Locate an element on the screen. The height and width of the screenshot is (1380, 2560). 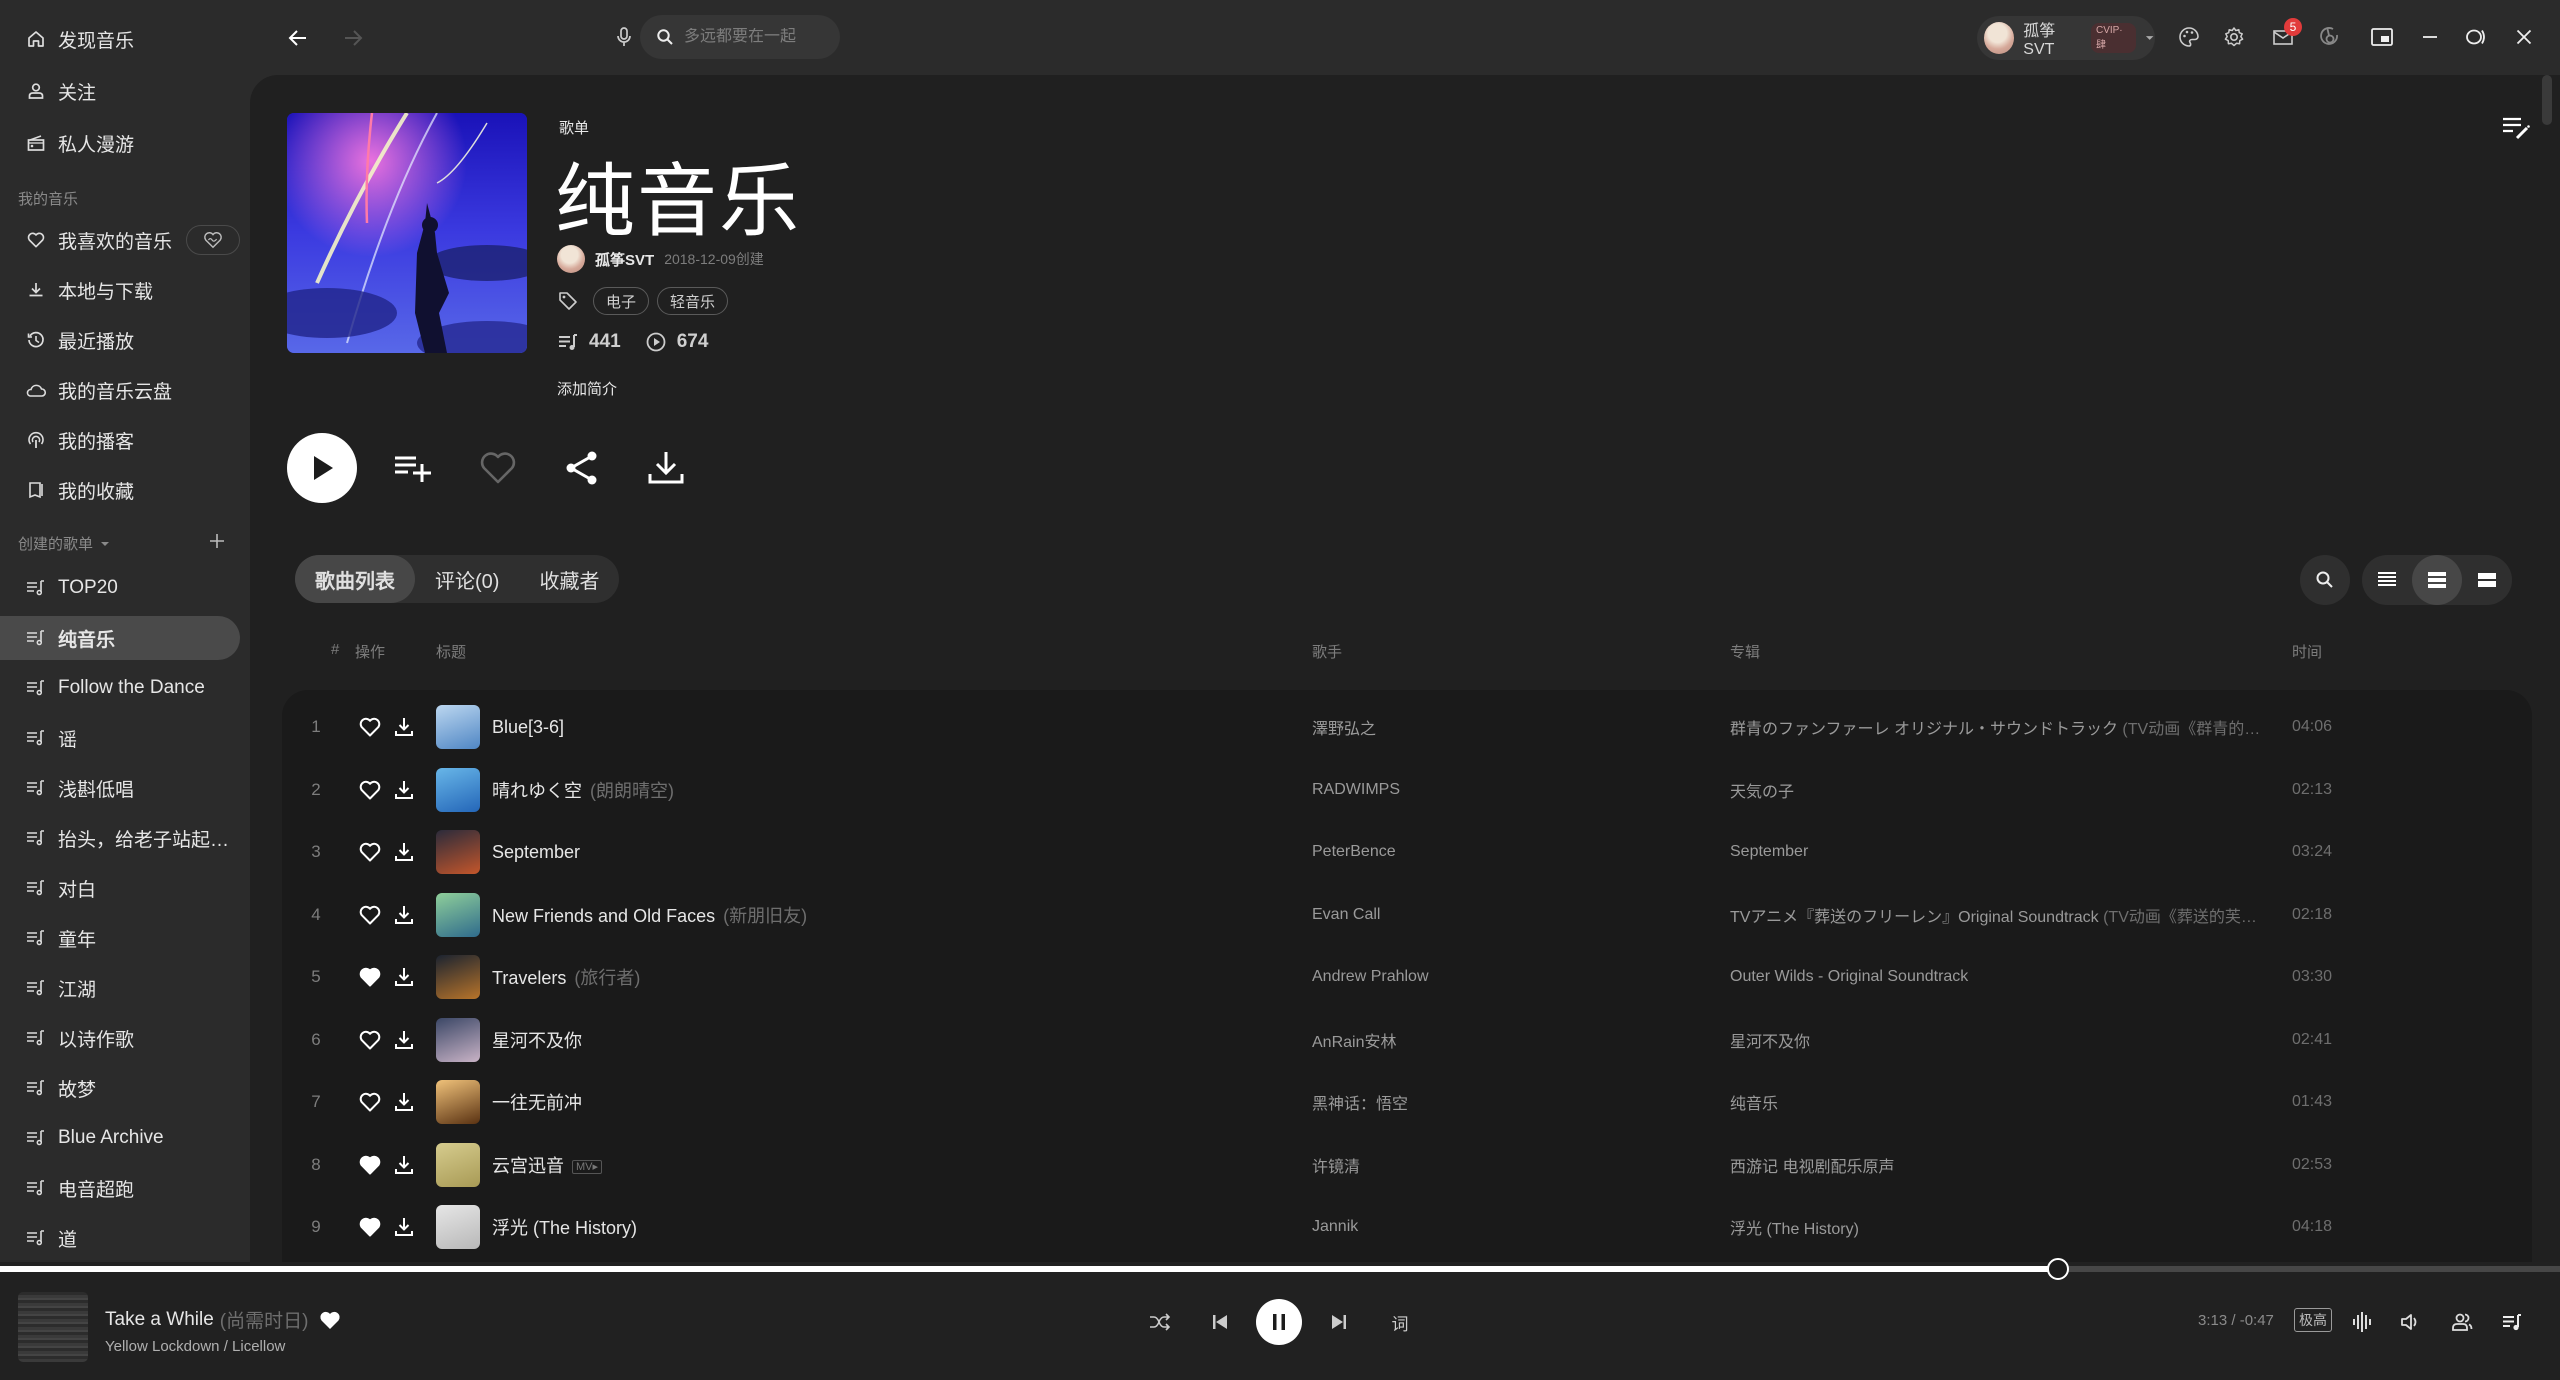
song-artist: Evan Call is located at coordinates (1346, 915).